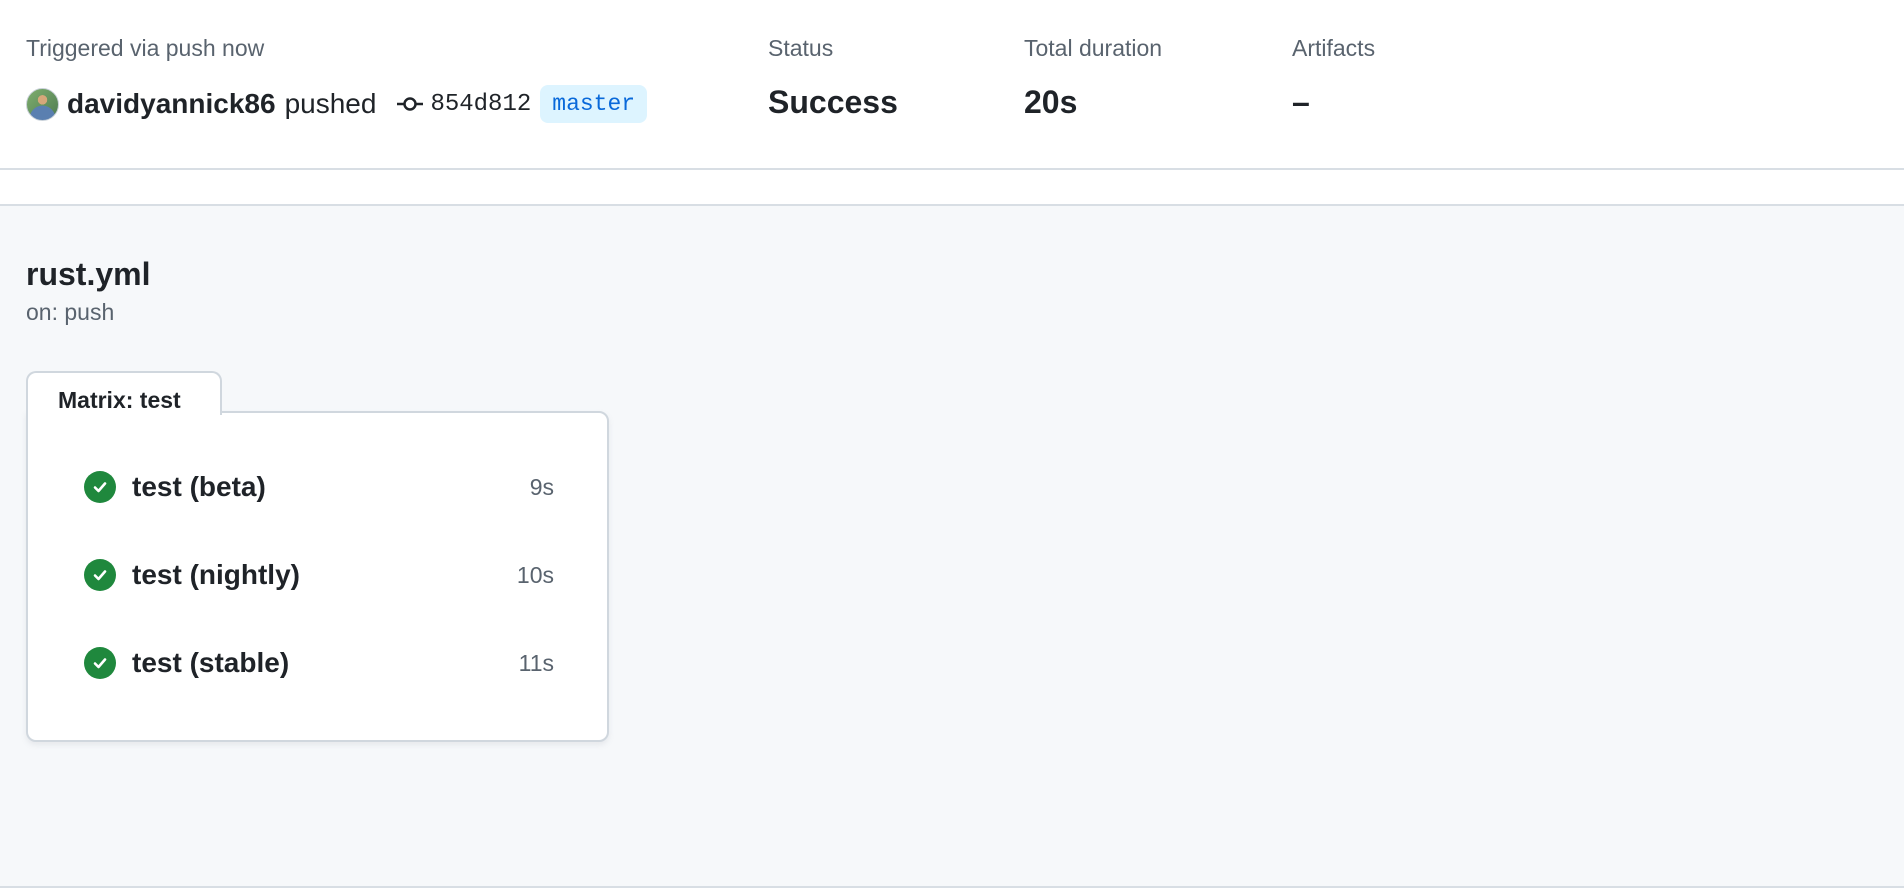 The width and height of the screenshot is (1904, 892). I want to click on job-name: test (beta), so click(199, 486).